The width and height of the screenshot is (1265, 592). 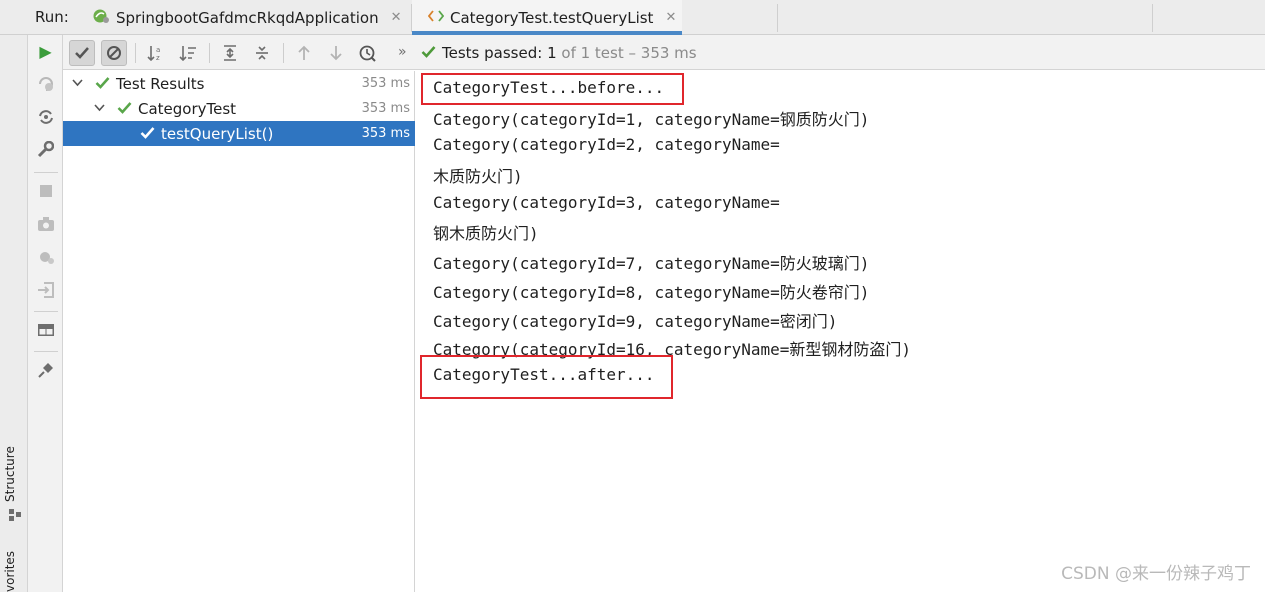 What do you see at coordinates (336, 53) in the screenshot?
I see `next-failed-test-icon` at bounding box center [336, 53].